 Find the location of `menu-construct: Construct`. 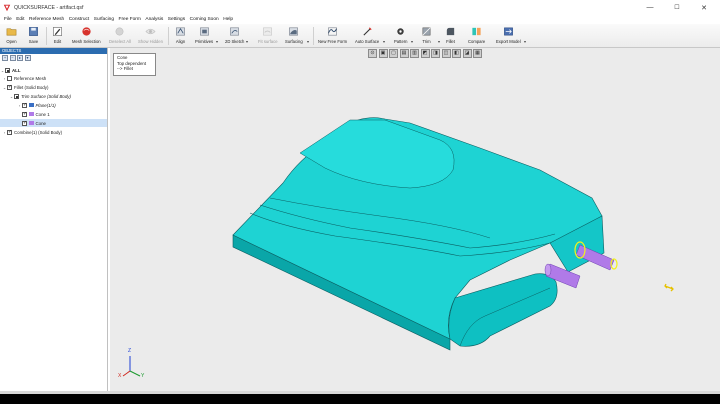

menu-construct: Construct is located at coordinates (79, 19).